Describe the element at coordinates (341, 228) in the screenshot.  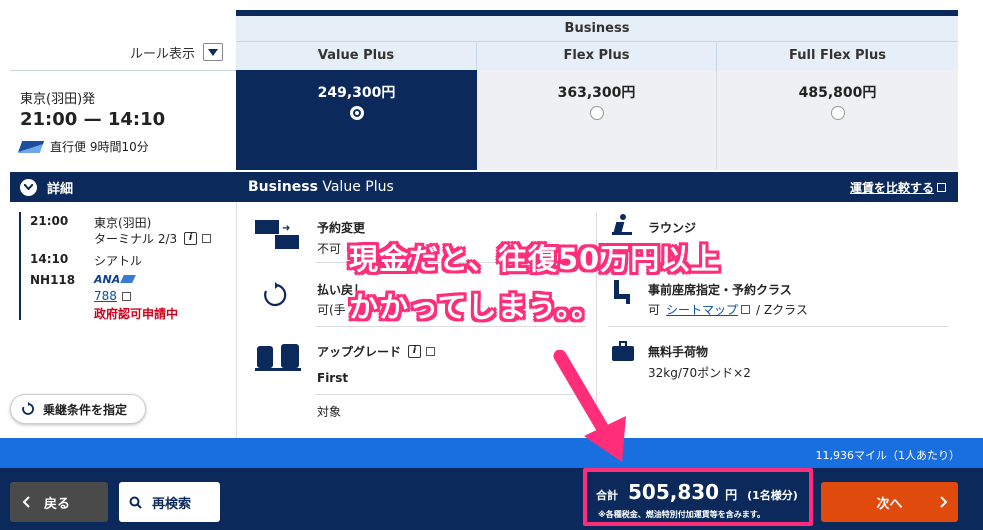
I see `change-label: 予約変更` at that location.